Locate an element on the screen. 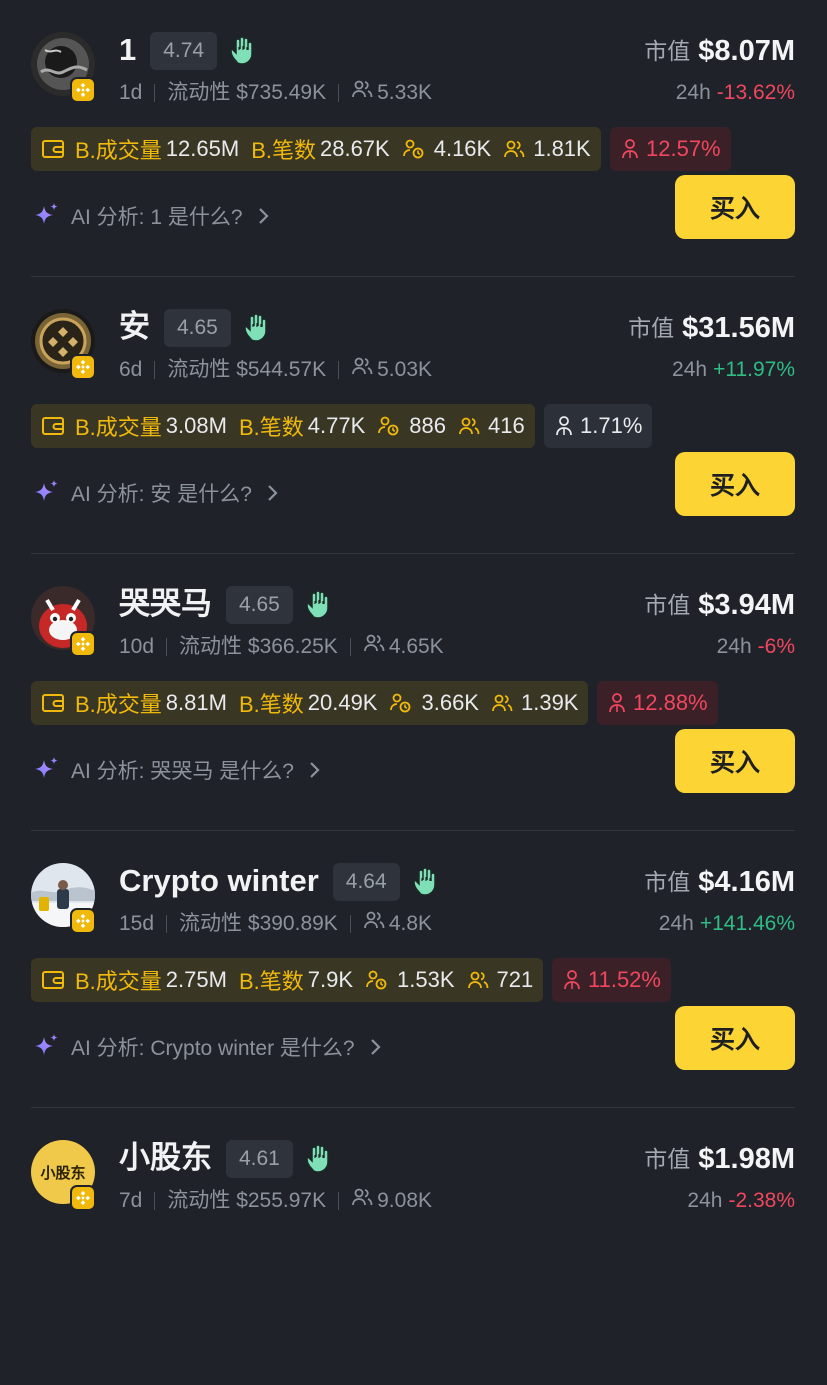  token-name: Crypto winter is located at coordinates (219, 881).